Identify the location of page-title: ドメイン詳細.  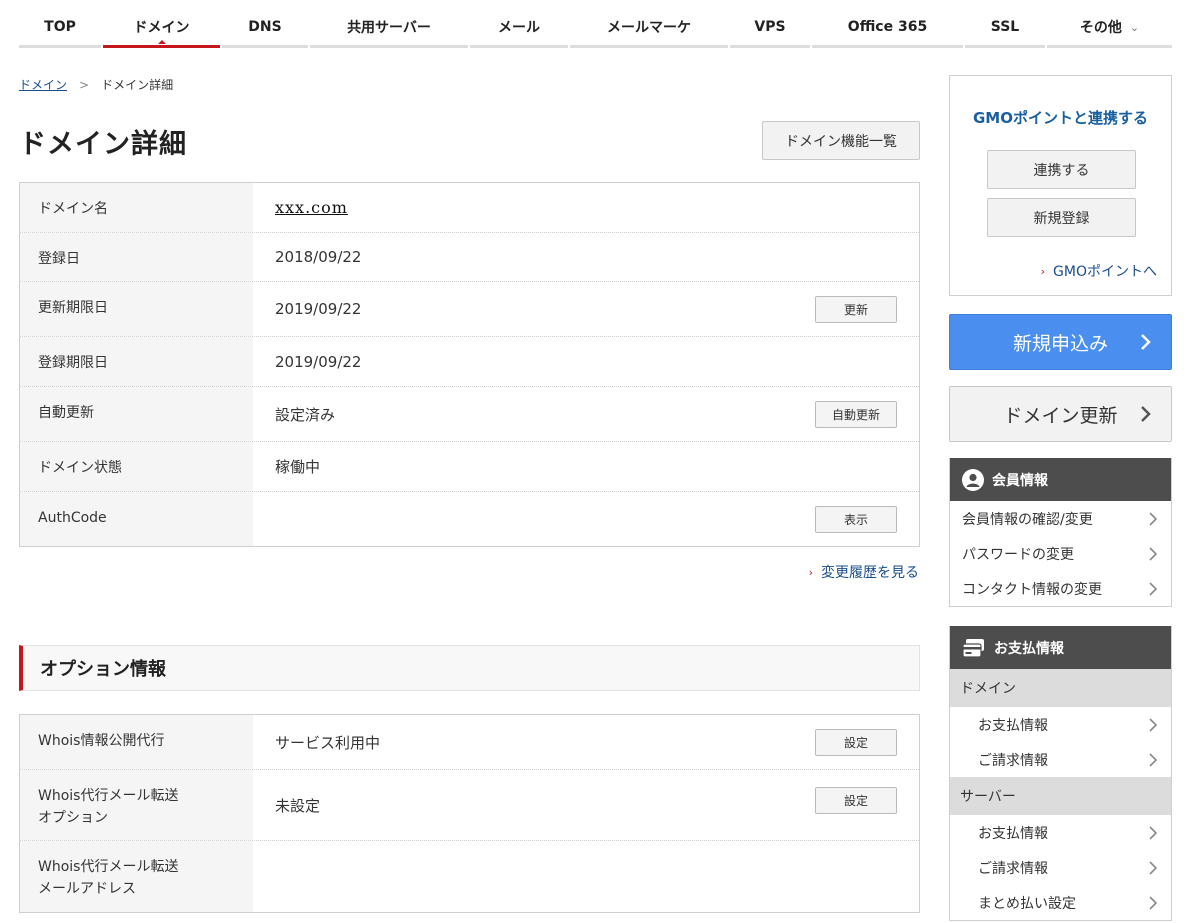
(103, 144).